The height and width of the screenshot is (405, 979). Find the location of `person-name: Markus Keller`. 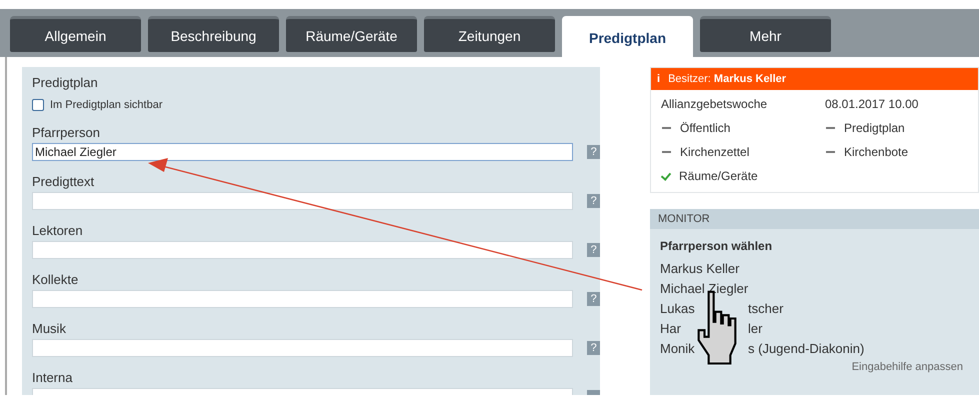

person-name: Markus Keller is located at coordinates (700, 269).